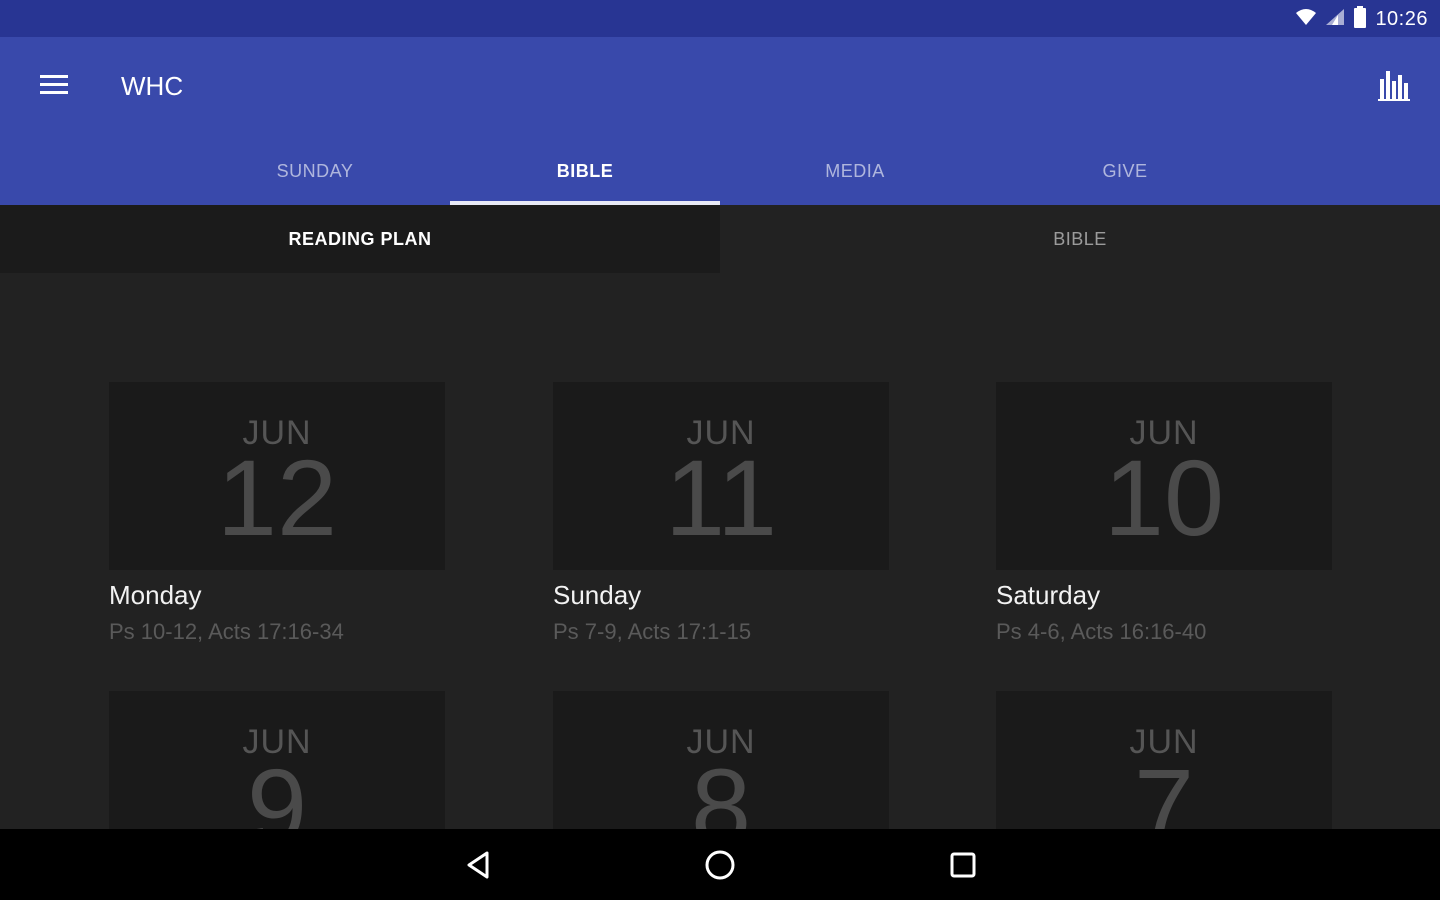  What do you see at coordinates (315, 171) in the screenshot?
I see `tab-sunday: SUNDAY` at bounding box center [315, 171].